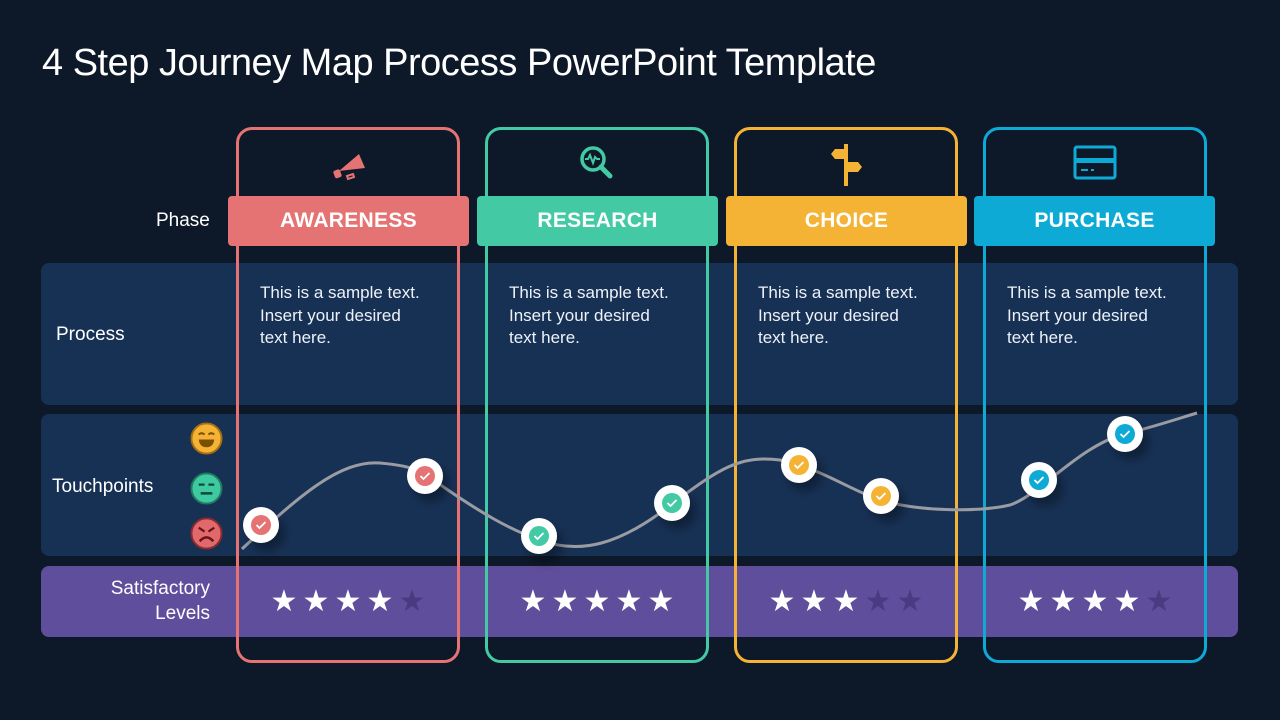 This screenshot has width=1280, height=720. I want to click on satisfaction-label-line2: Levels, so click(182, 613).